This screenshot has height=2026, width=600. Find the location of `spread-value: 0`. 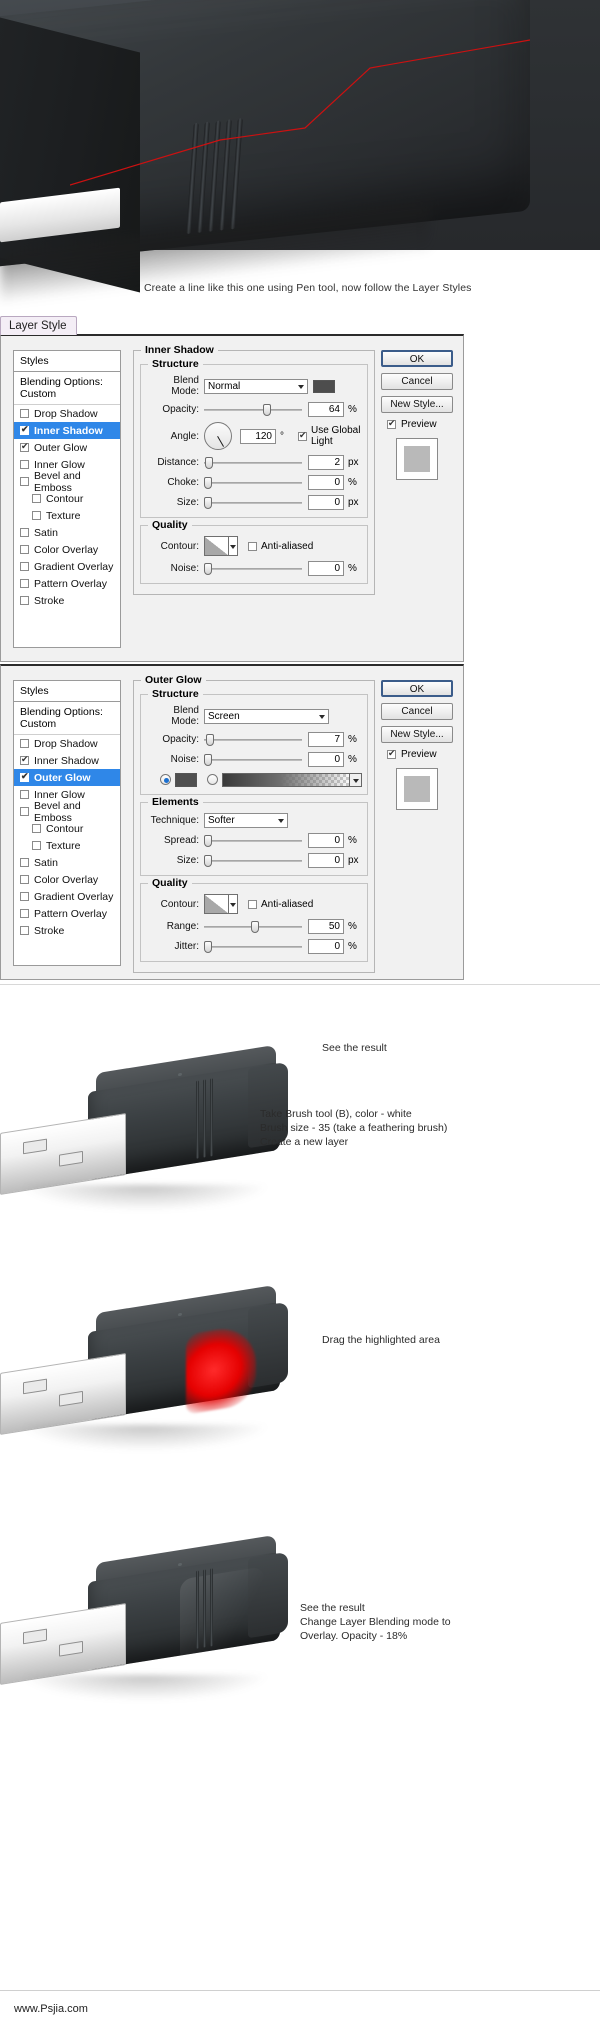

spread-value: 0 is located at coordinates (326, 840).